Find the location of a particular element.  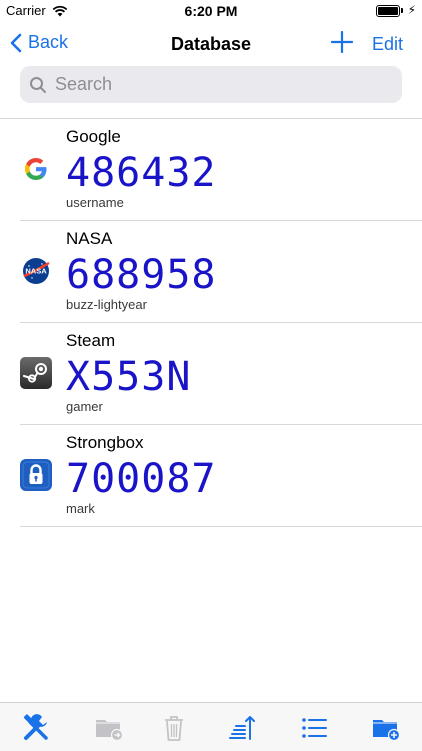

otp-code: 700087 is located at coordinates (141, 479).